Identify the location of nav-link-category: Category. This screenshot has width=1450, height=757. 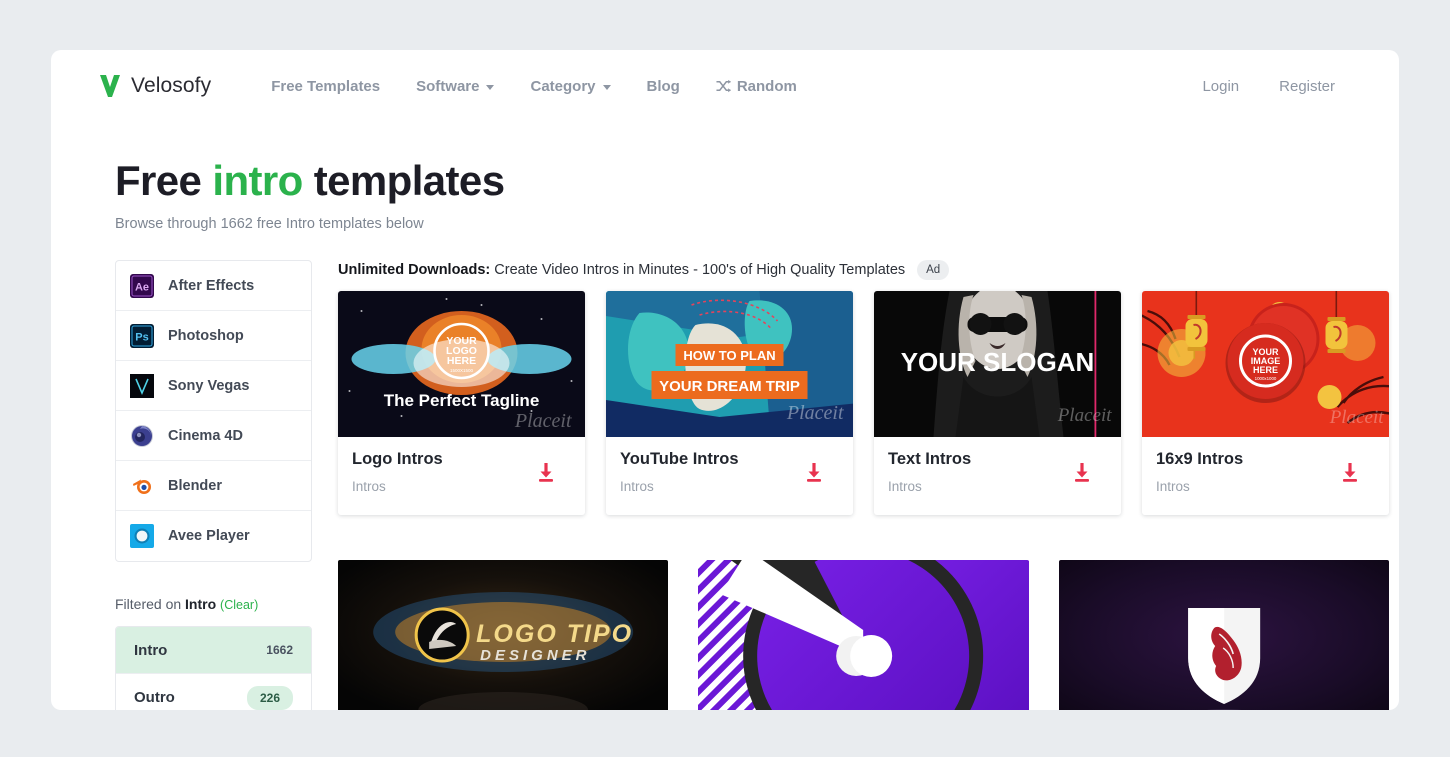
(570, 86).